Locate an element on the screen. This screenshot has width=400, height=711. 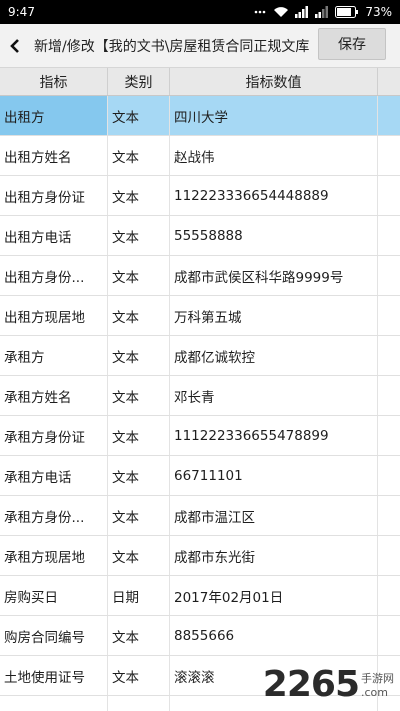
table-row: 承租方身份... 文本 成都市温江区 is located at coordinates (200, 516).